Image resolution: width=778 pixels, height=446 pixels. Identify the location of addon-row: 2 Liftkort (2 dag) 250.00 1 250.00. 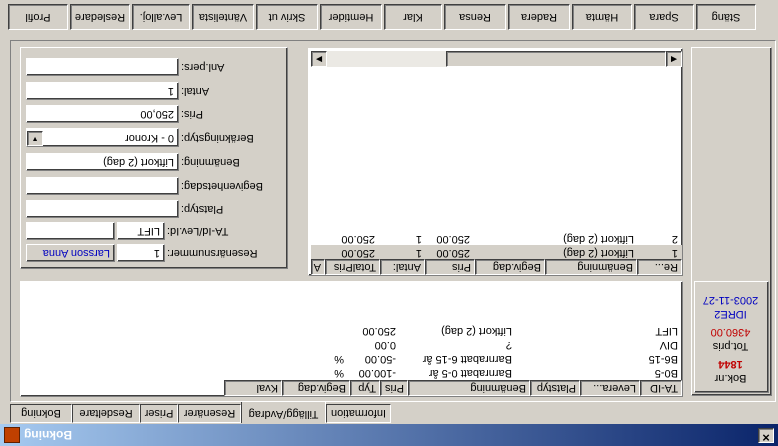
(496, 238).